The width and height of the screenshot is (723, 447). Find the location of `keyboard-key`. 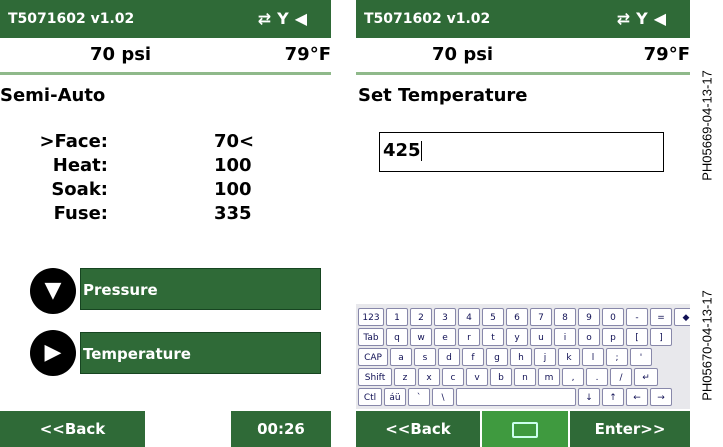

keyboard-key is located at coordinates (516, 397).